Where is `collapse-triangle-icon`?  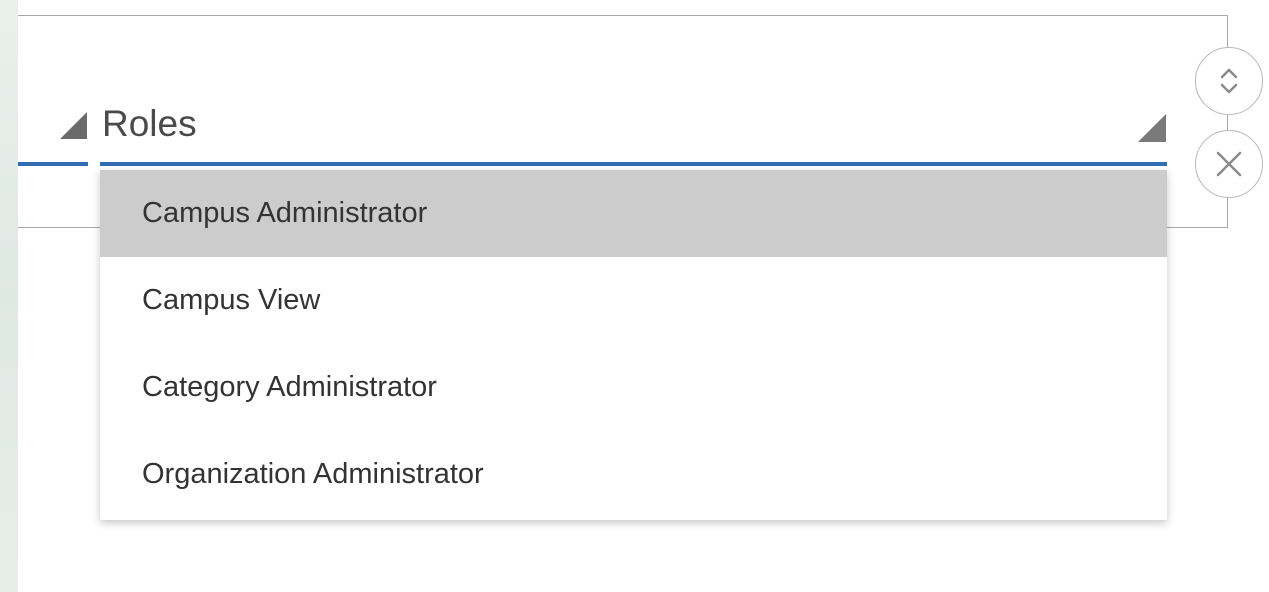 collapse-triangle-icon is located at coordinates (73, 125).